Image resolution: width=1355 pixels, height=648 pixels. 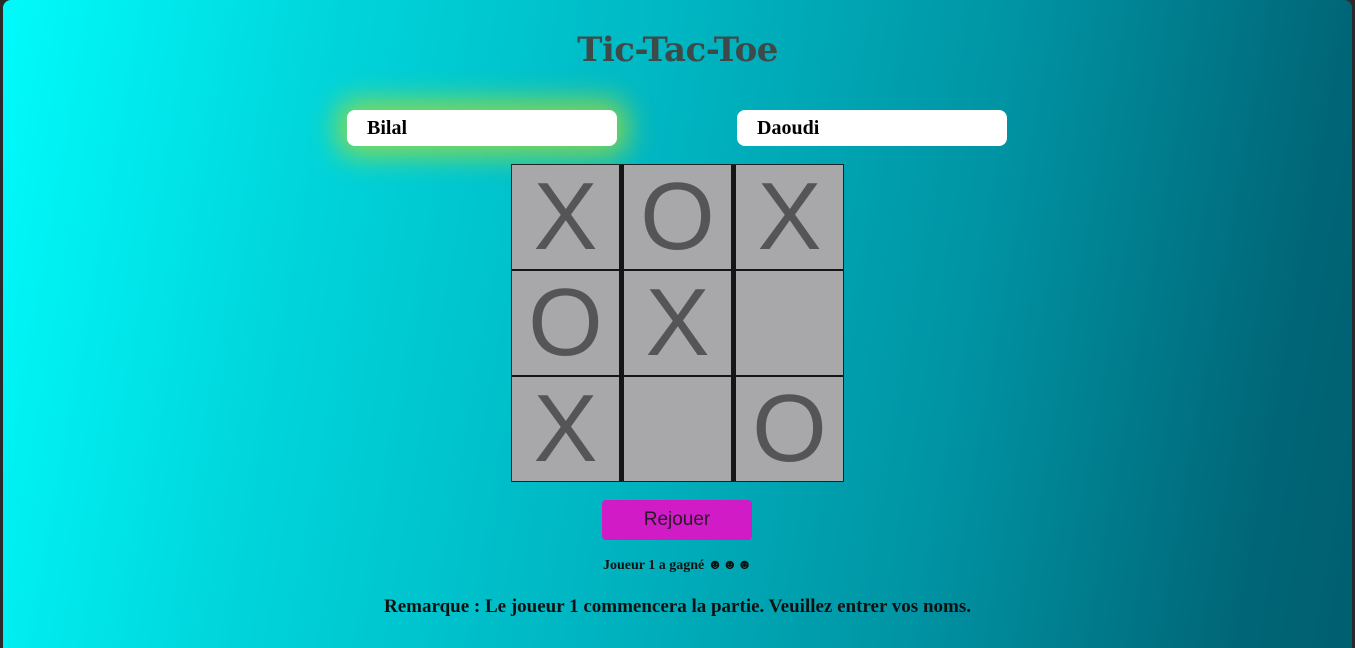 I want to click on player1-name-input, so click(x=482, y=128).